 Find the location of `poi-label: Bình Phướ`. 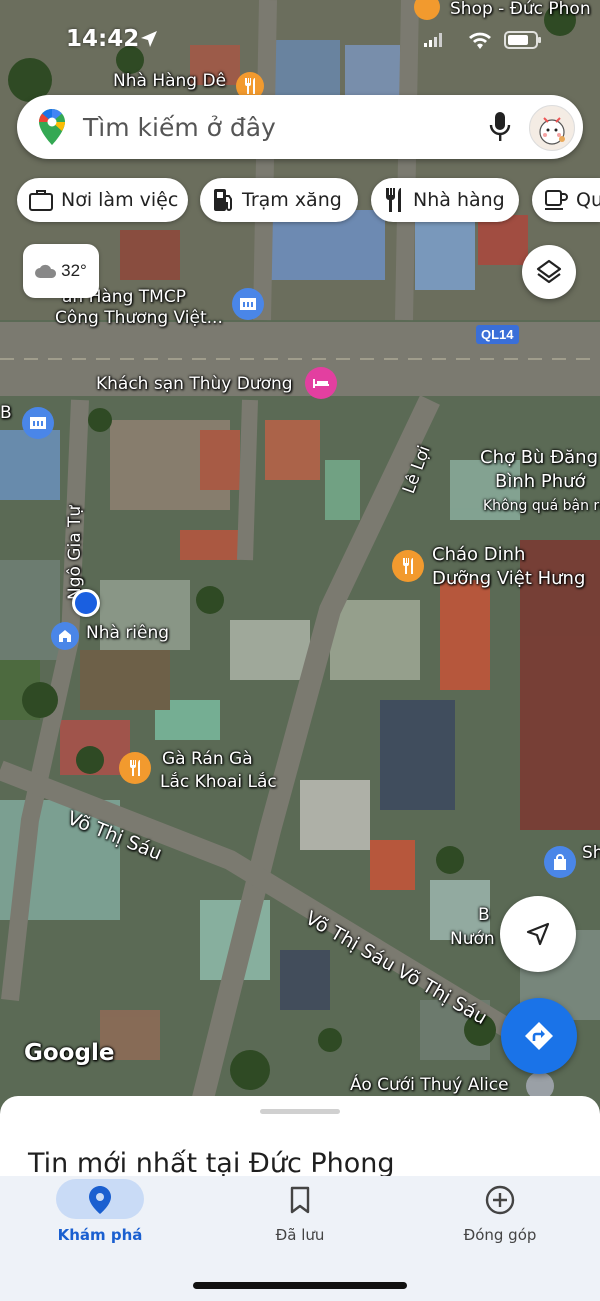

poi-label: Bình Phướ is located at coordinates (540, 481).